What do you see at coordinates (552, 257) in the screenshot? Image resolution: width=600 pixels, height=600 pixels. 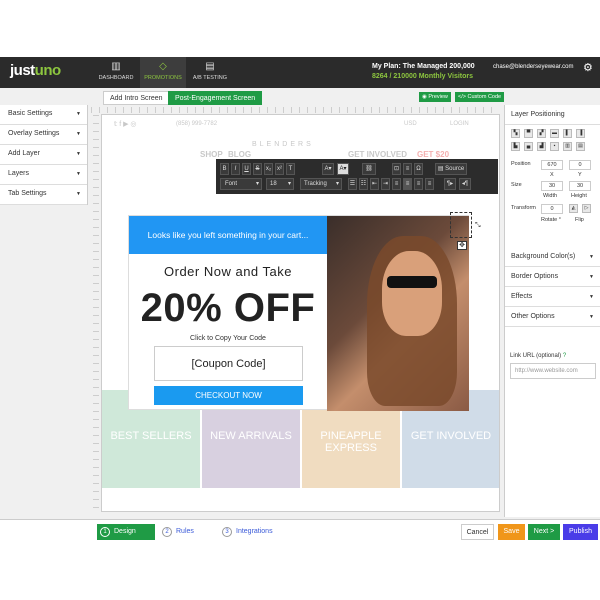 I see `background-colors-section: Background Color(s) ▼` at bounding box center [552, 257].